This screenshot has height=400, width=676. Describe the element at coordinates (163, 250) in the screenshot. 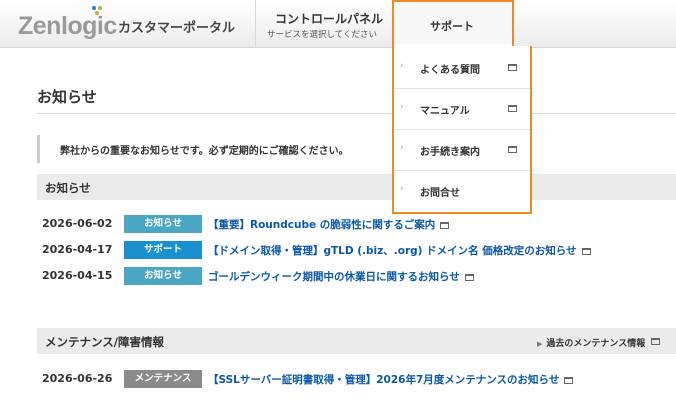

I see `category-badge: サポート` at that location.